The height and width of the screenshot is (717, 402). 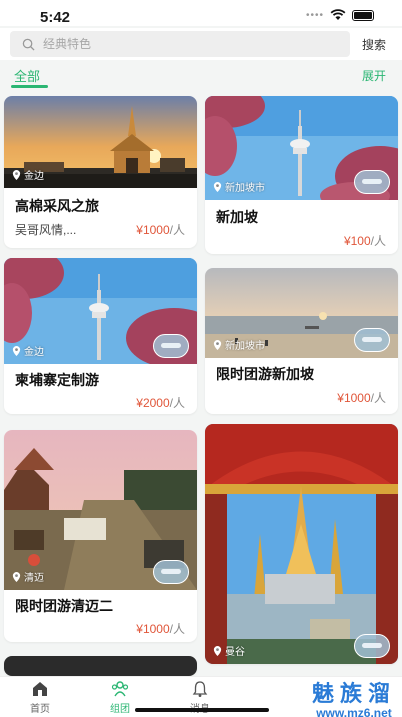 I want to click on filter-tabs: 全部 展开, so click(x=201, y=75).